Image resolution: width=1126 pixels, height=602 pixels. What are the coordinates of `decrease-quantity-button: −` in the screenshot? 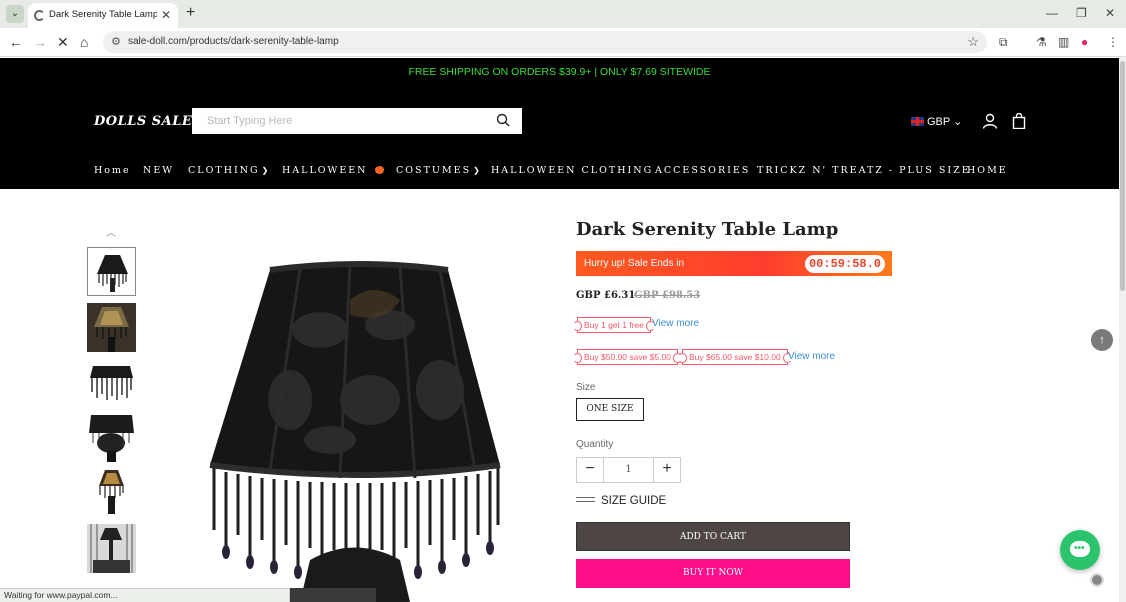 It's located at (590, 470).